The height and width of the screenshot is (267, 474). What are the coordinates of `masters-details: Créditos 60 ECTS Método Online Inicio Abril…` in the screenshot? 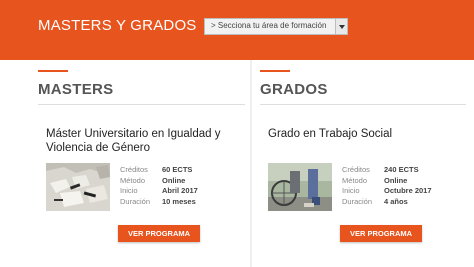 It's located at (159, 186).